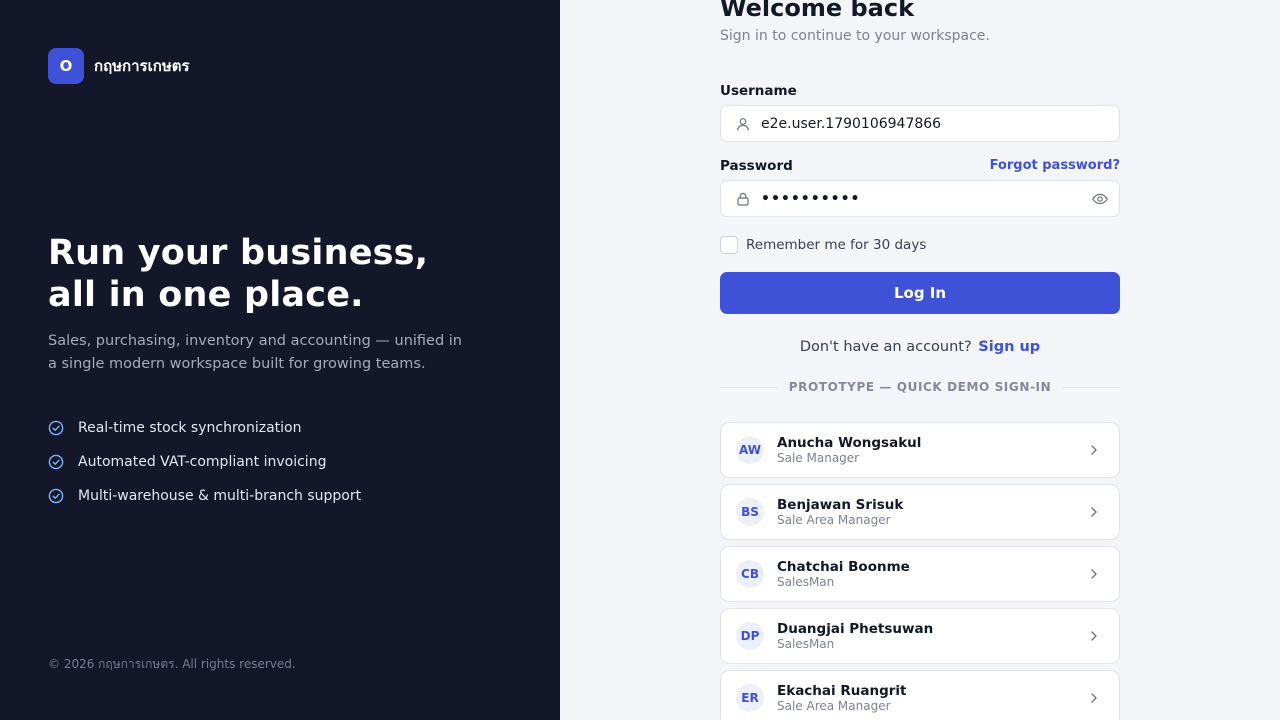  I want to click on demo-user-item: DP Duangjai Phetsuwan SalesMan, so click(920, 636).